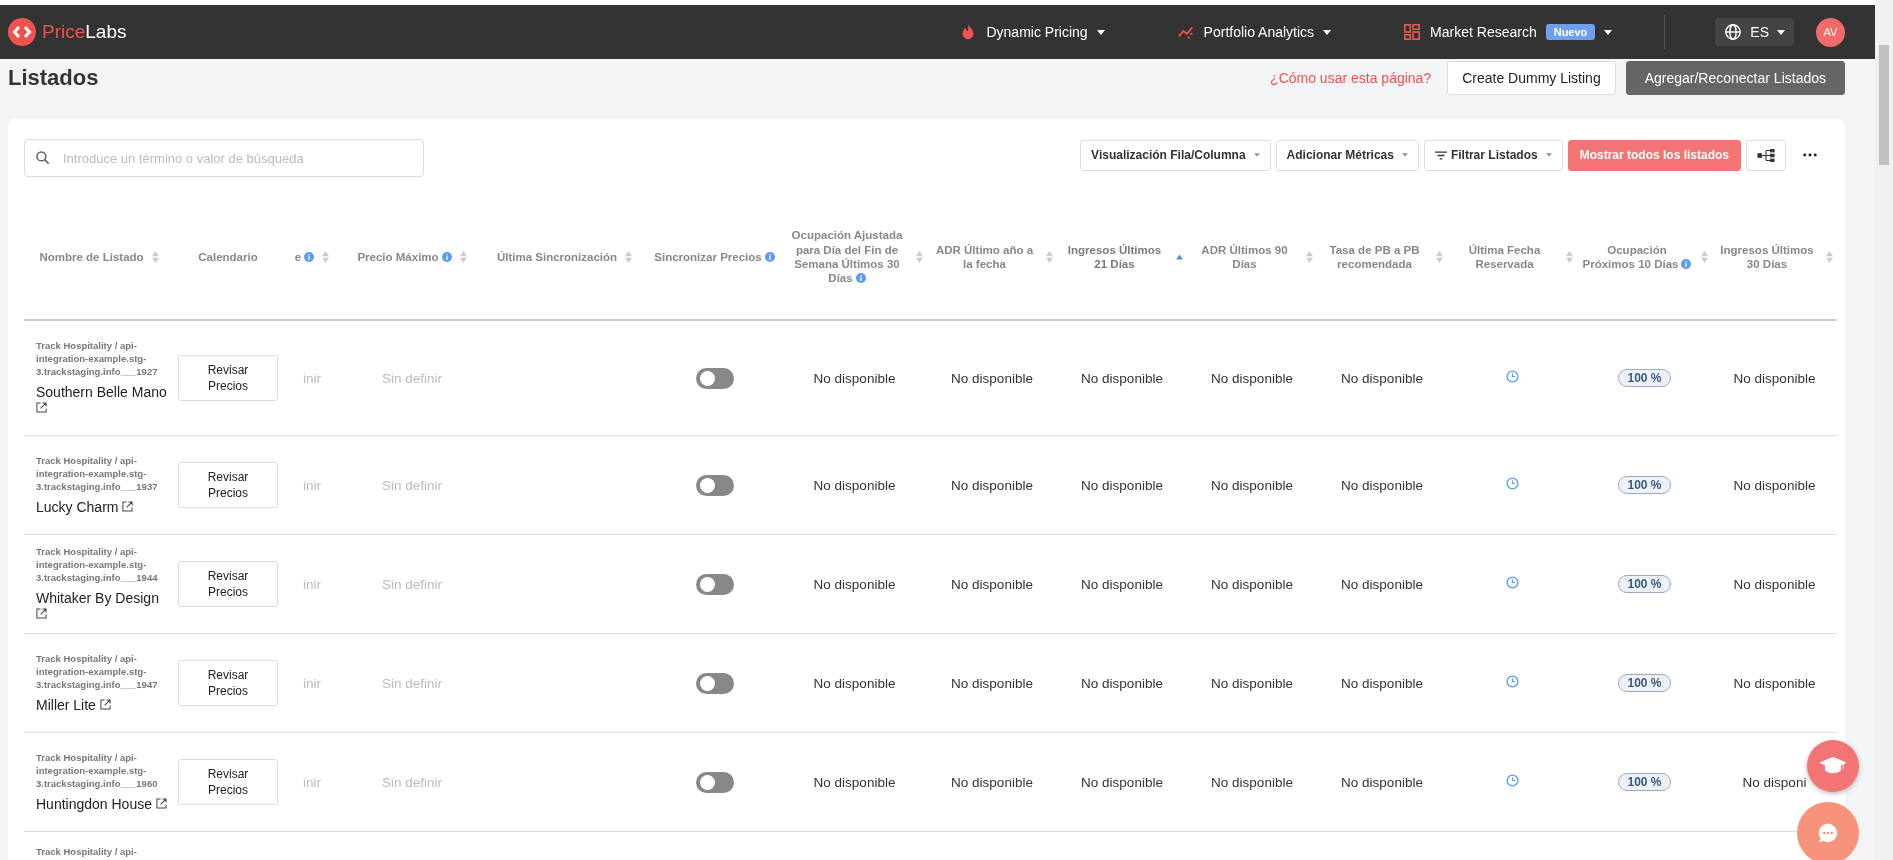  Describe the element at coordinates (1037, 32) in the screenshot. I see `nav-menu-item: Dynamic Pricing` at that location.